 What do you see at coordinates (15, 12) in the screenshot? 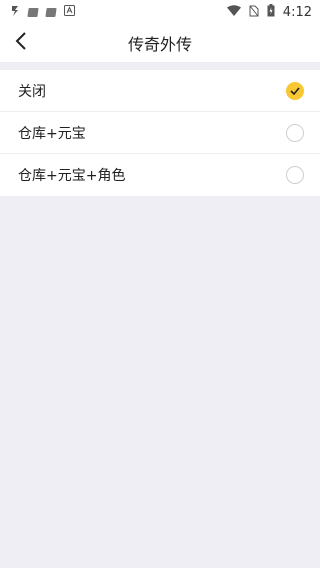
I see `notification-s-icon` at bounding box center [15, 12].